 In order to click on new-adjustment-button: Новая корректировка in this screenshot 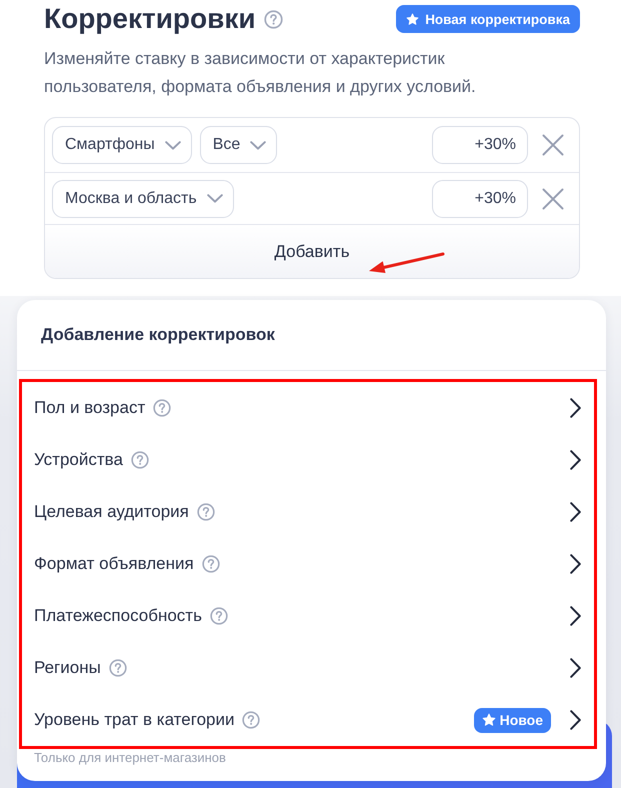, I will do `click(488, 19)`.